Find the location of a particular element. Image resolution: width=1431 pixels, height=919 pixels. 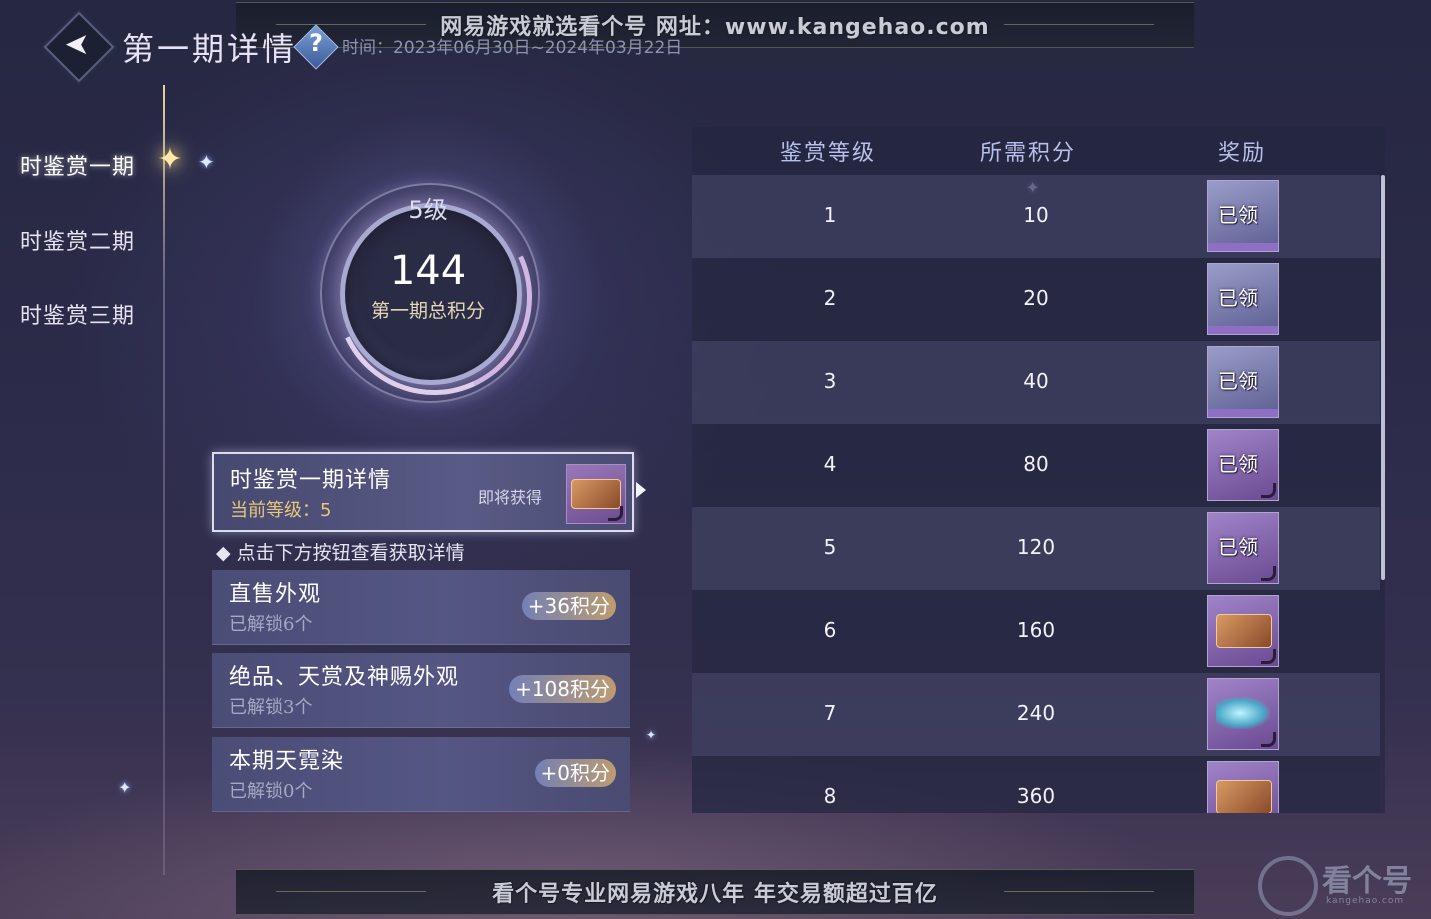

row-points: 240 is located at coordinates (1036, 713).